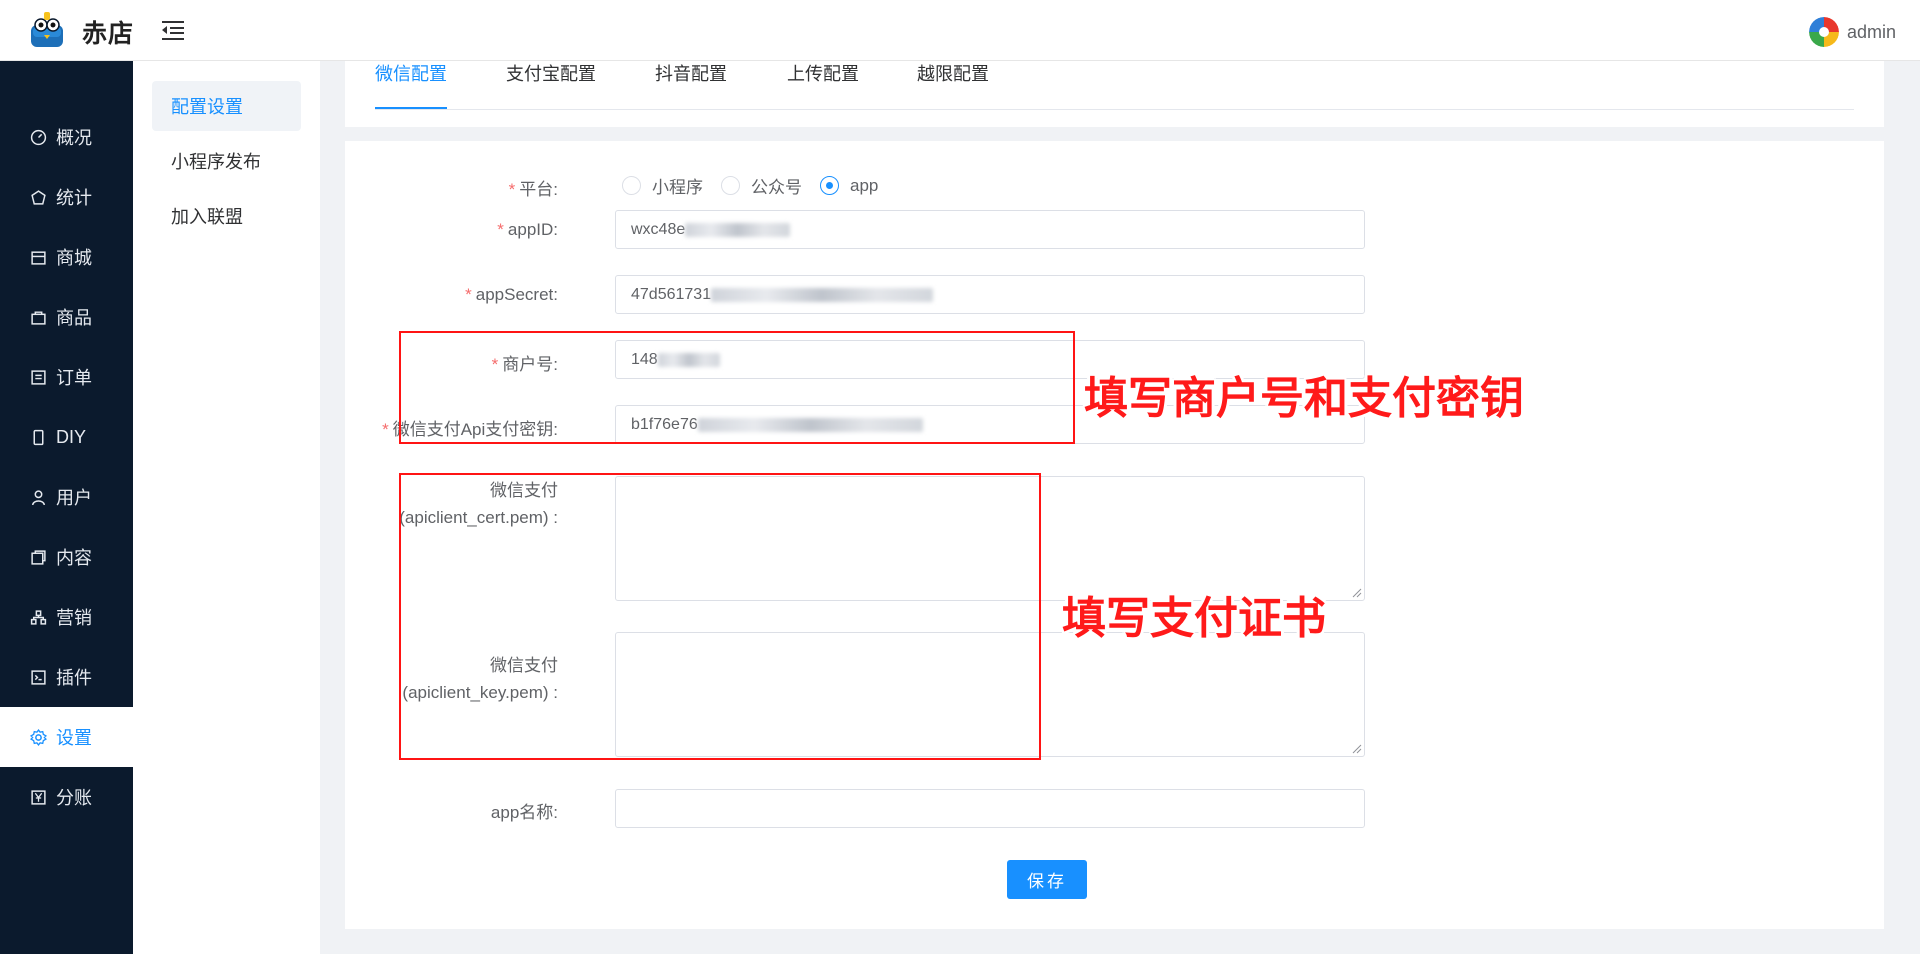 This screenshot has height=954, width=1920. I want to click on sidebar-item-label: 营销, so click(74, 618).